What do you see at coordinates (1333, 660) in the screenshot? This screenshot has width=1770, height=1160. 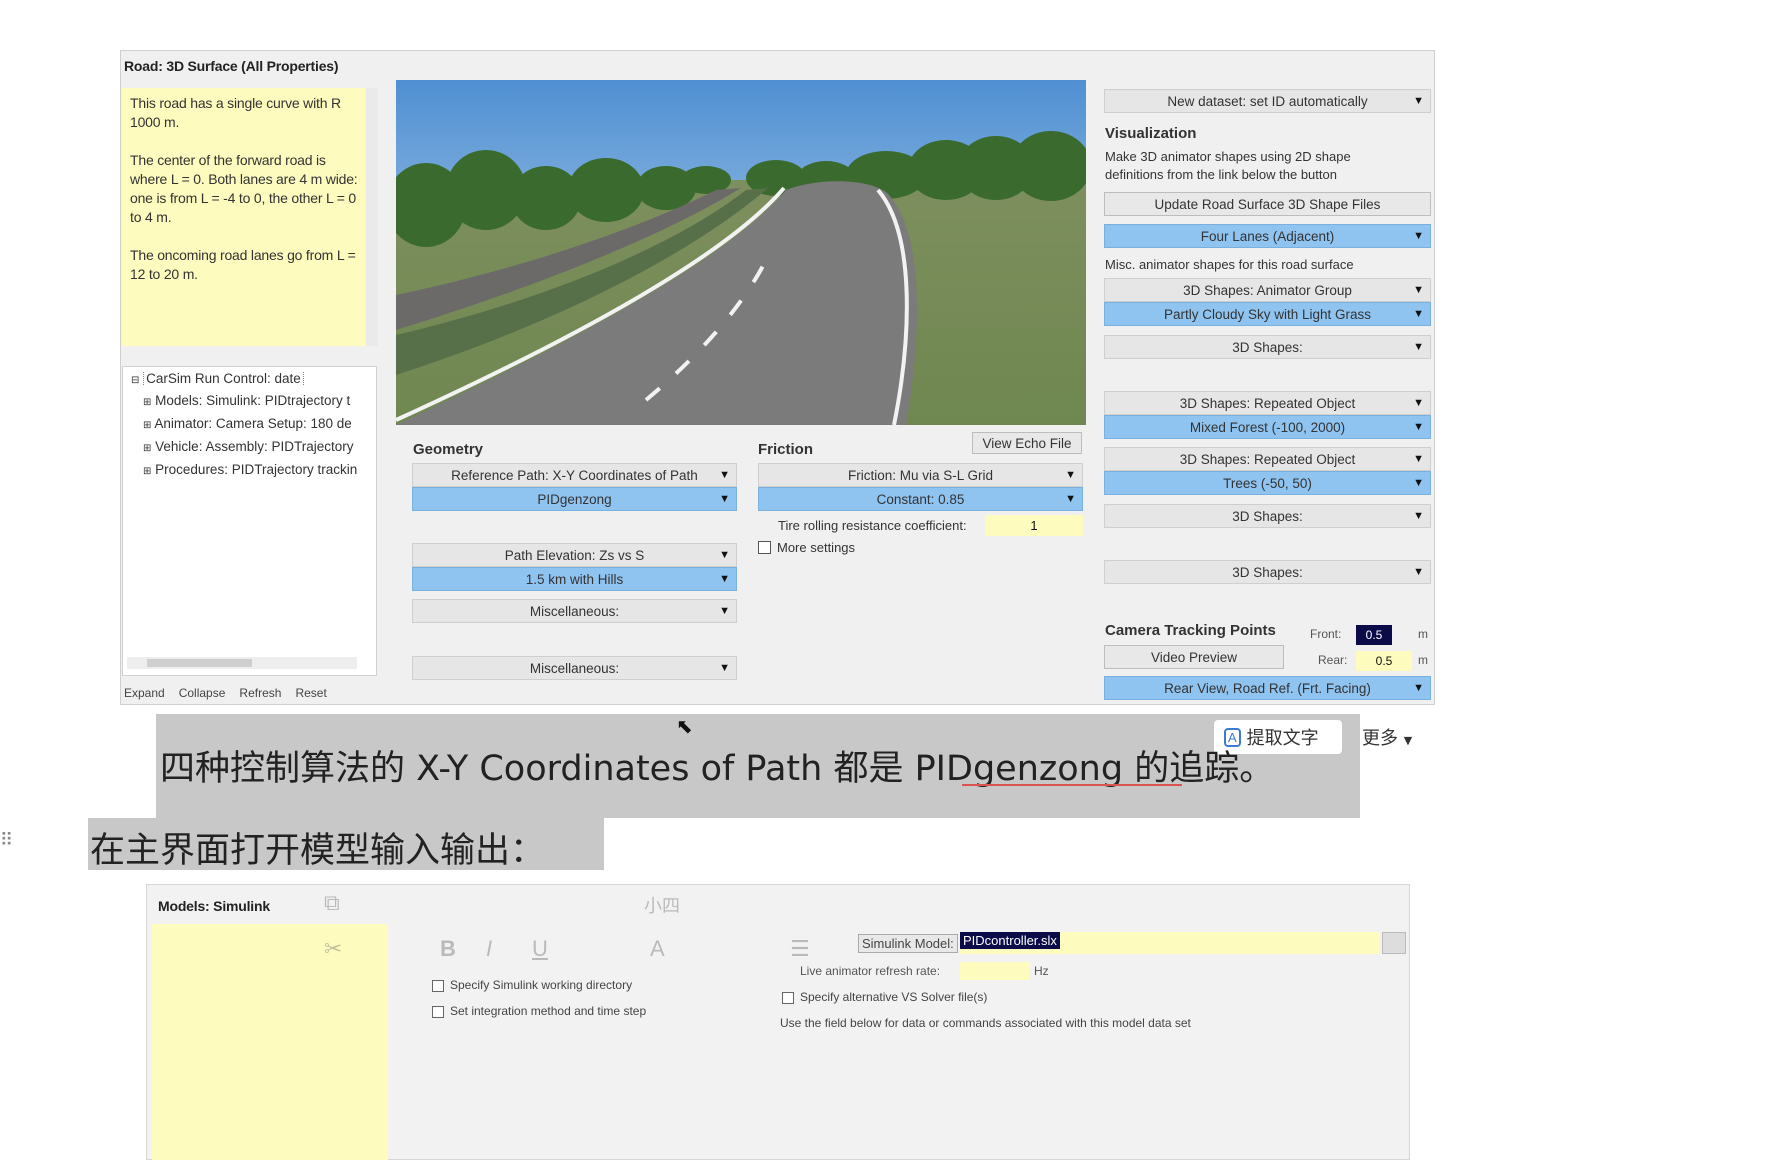 I see `rear-label: Rear:` at bounding box center [1333, 660].